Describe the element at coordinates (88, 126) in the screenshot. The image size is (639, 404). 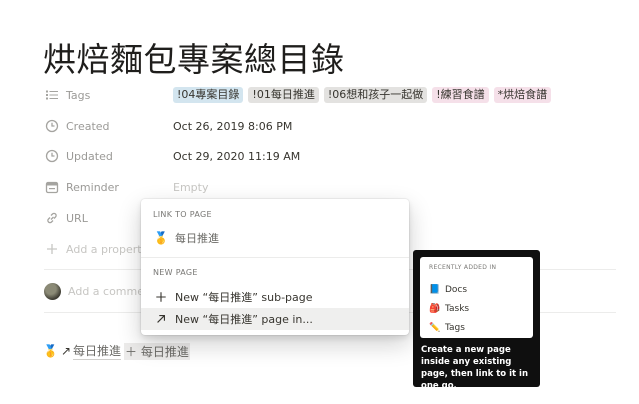
I see `property-label: Created` at that location.